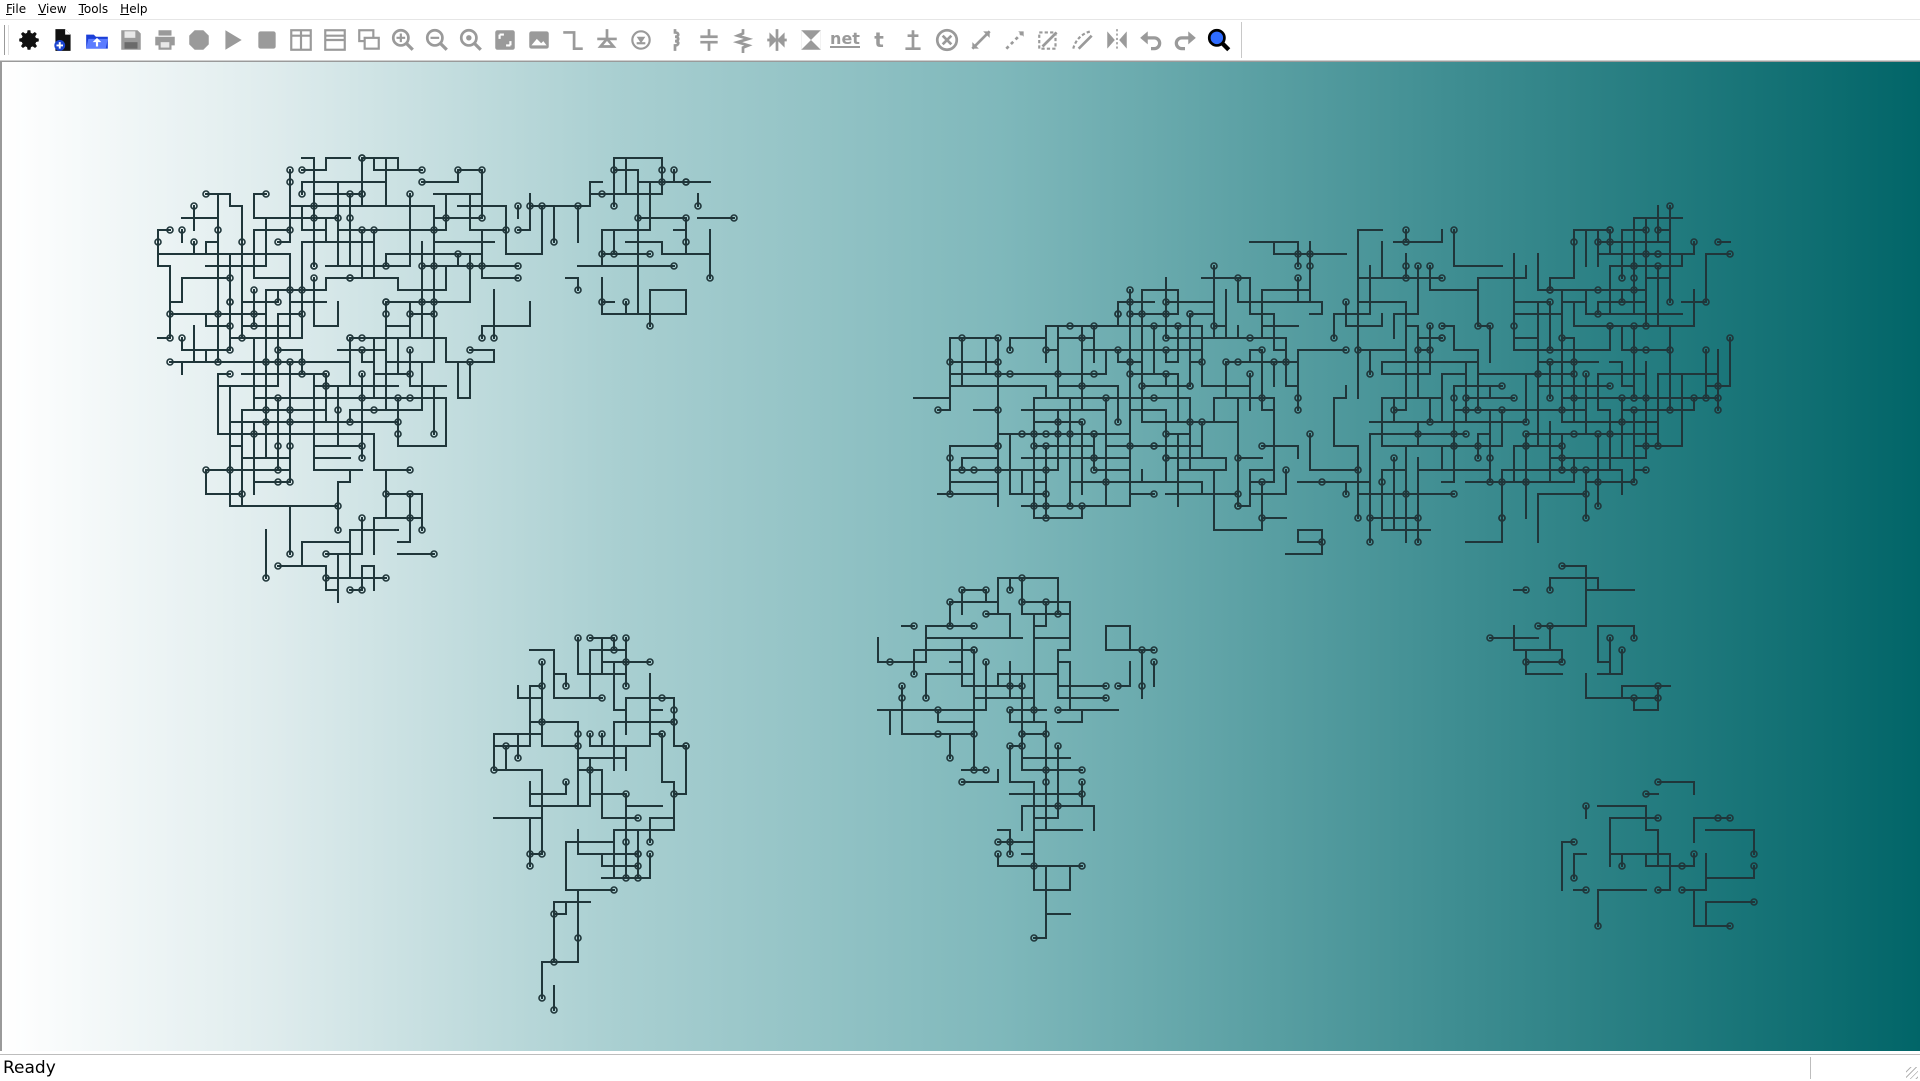 The height and width of the screenshot is (1081, 1920). I want to click on diode-button, so click(641, 40).